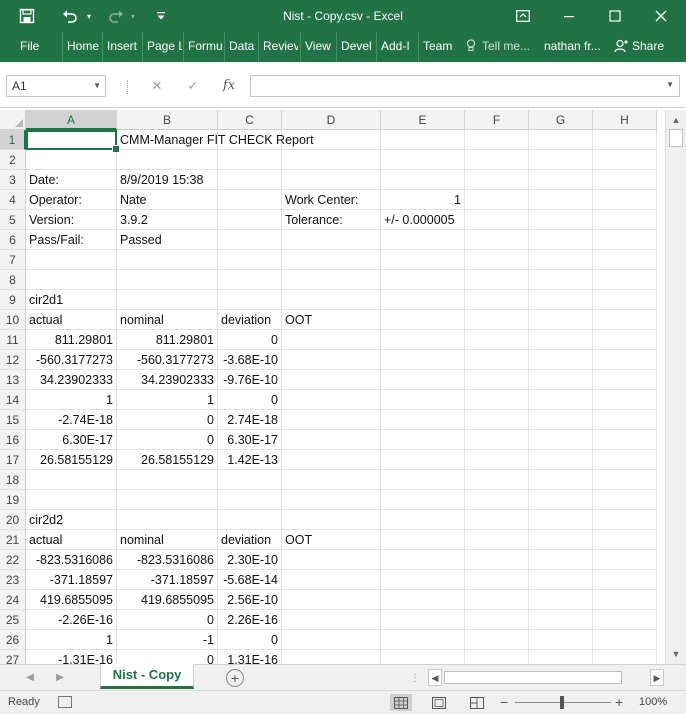  What do you see at coordinates (71, 200) in the screenshot?
I see `cell-a4: Operator:` at bounding box center [71, 200].